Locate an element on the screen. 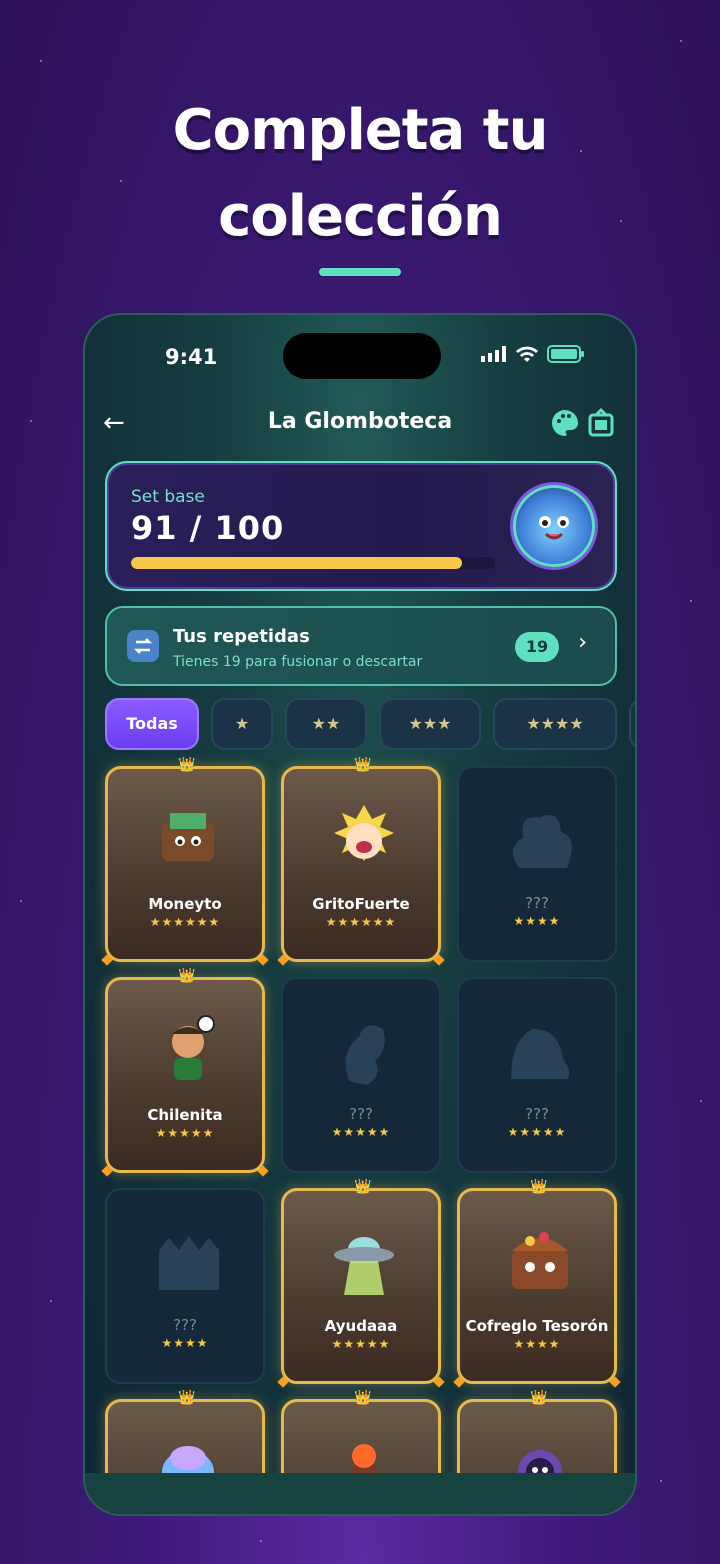 The image size is (720, 1564). set-progress-card: Set base 91 / 100 is located at coordinates (361, 526).